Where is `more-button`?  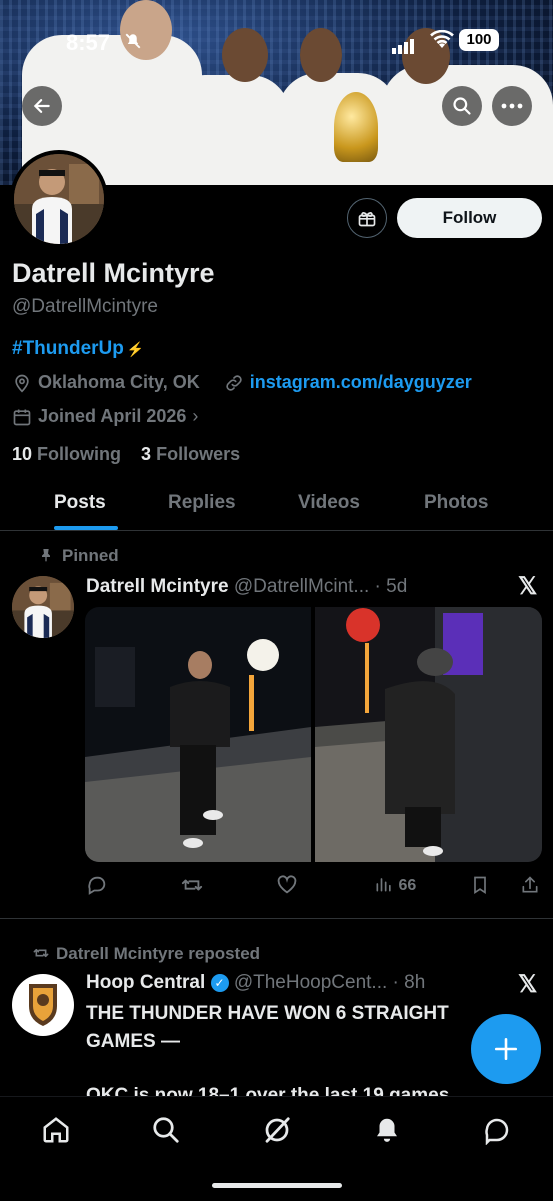
more-button is located at coordinates (512, 106).